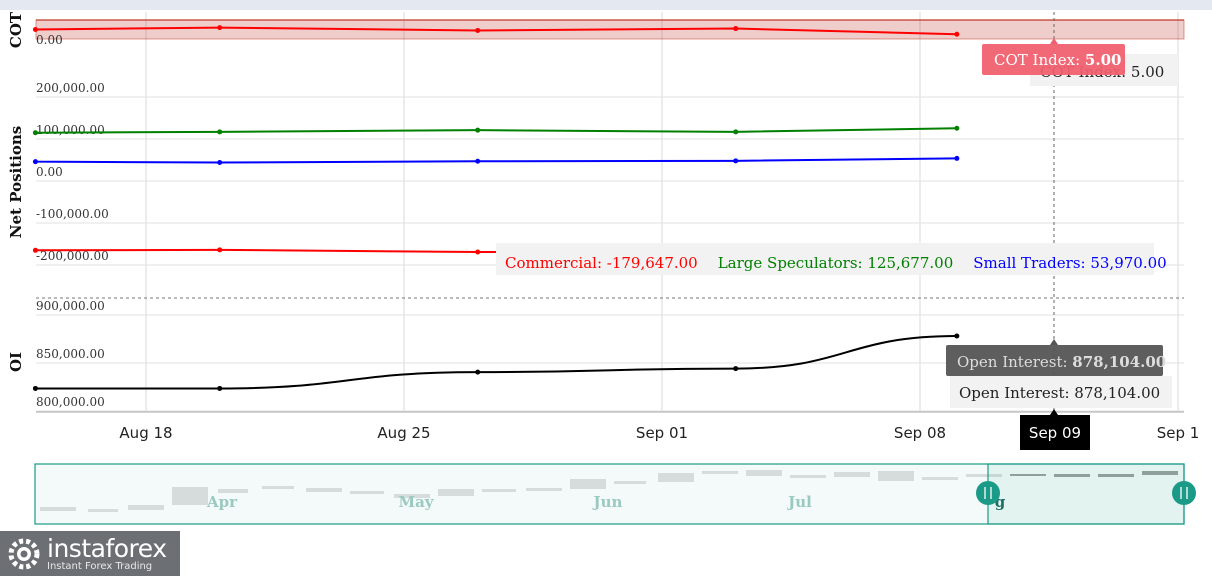 Image resolution: width=1212 pixels, height=577 pixels. I want to click on x-tick-label: Aug 18, so click(145, 433).